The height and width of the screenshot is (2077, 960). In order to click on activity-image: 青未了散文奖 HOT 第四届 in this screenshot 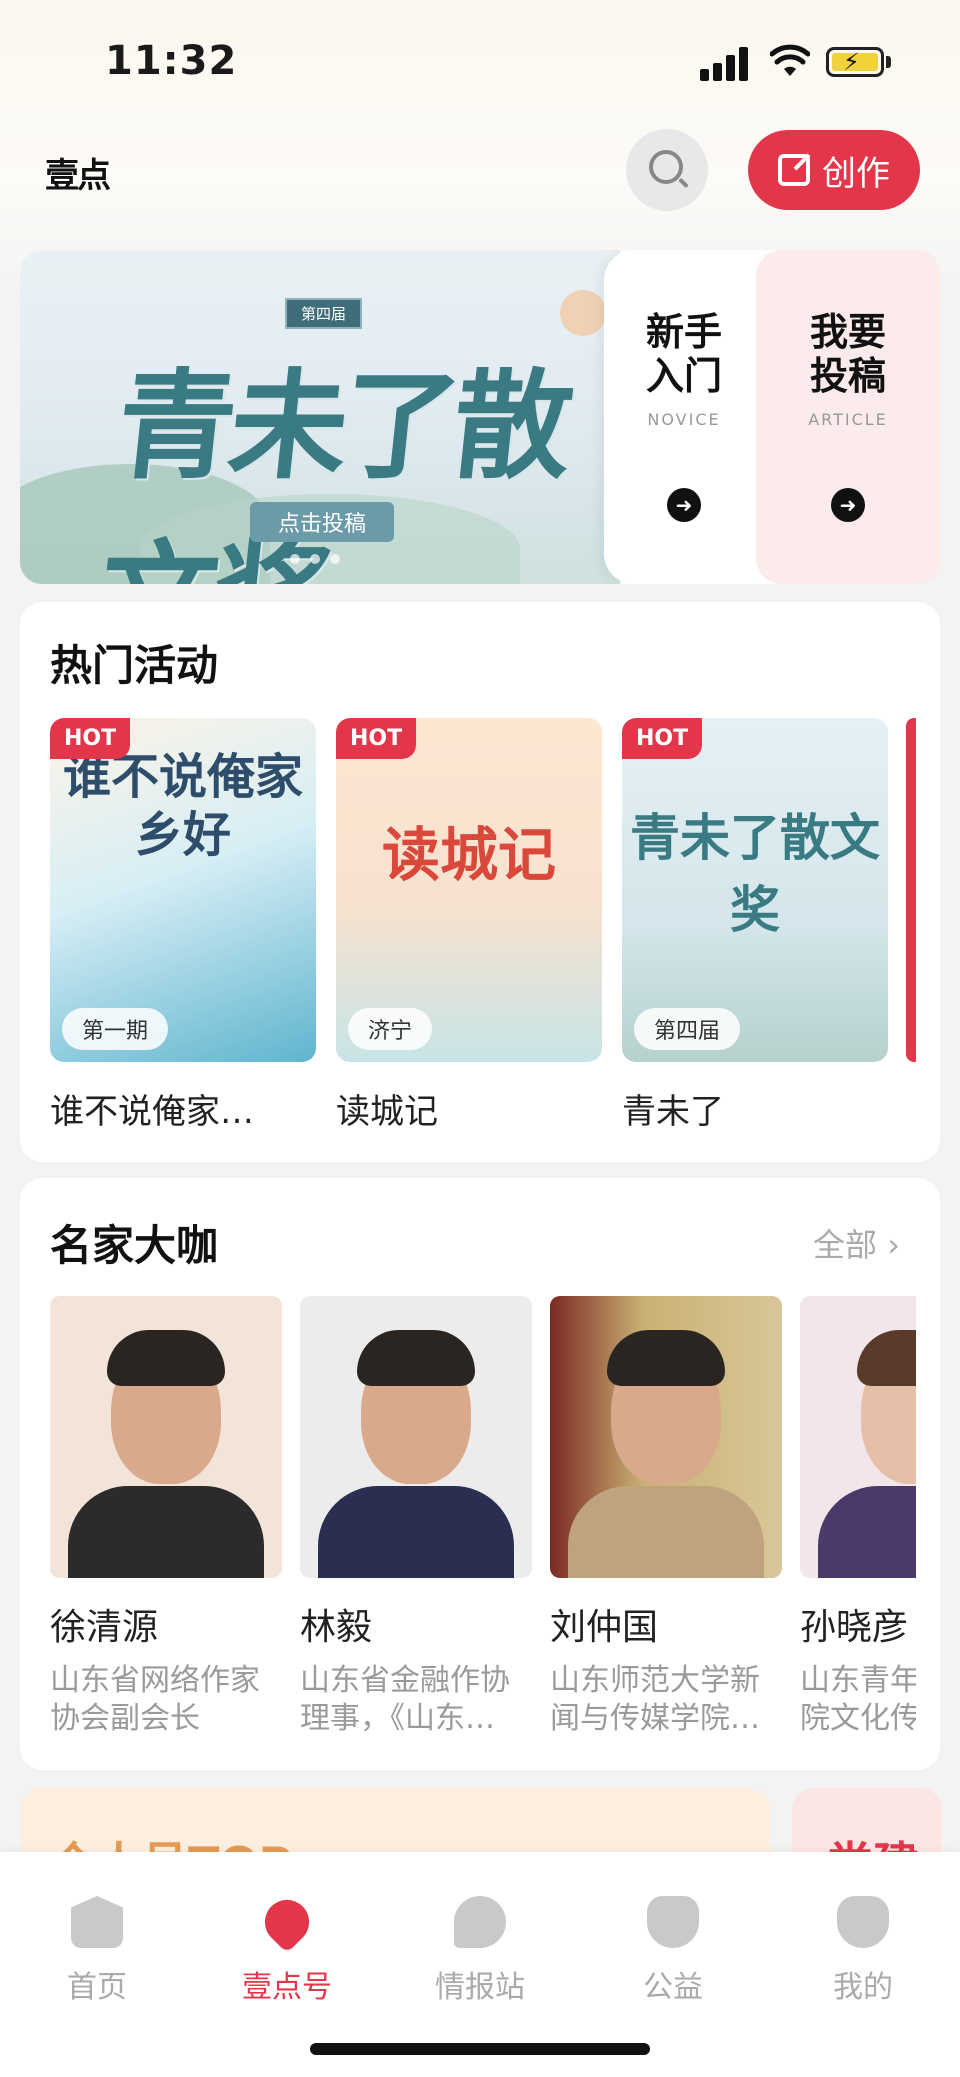, I will do `click(755, 890)`.